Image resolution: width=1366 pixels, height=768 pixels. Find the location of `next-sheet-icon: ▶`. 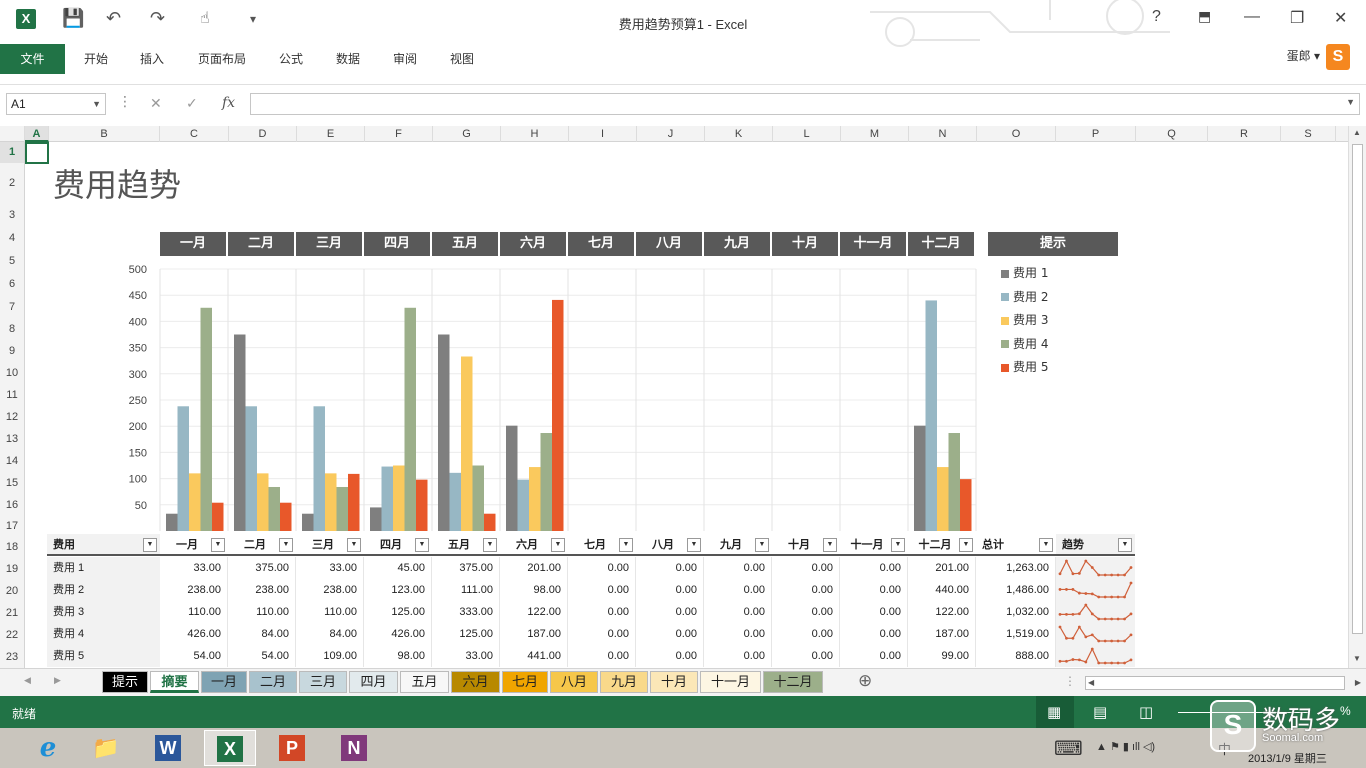

next-sheet-icon: ▶ is located at coordinates (57, 680).